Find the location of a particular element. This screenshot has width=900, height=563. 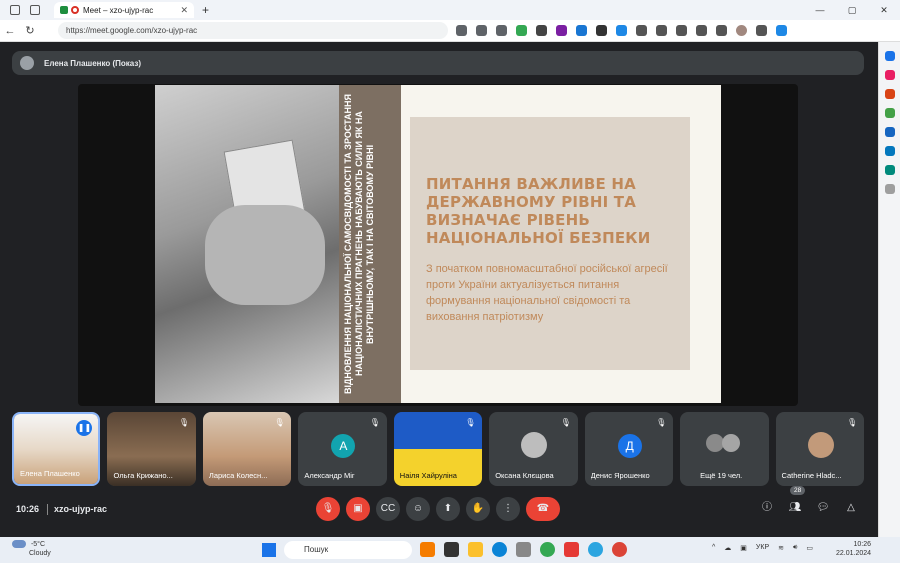

meeting-info-icon: ⓘ is located at coordinates (767, 508).